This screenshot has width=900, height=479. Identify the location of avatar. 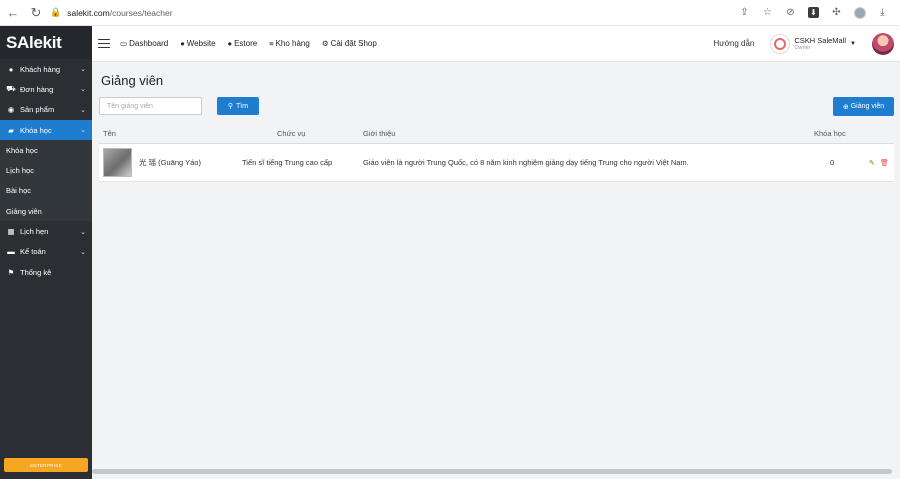
(883, 43).